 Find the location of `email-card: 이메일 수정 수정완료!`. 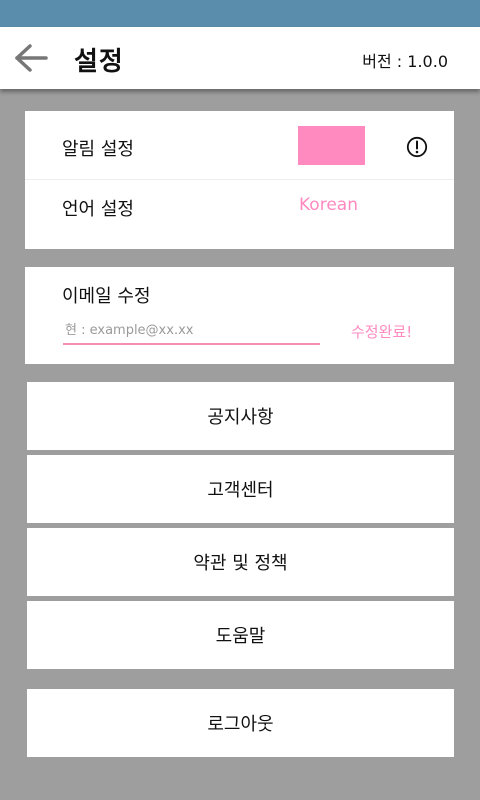

email-card: 이메일 수정 수정완료! is located at coordinates (239, 315).